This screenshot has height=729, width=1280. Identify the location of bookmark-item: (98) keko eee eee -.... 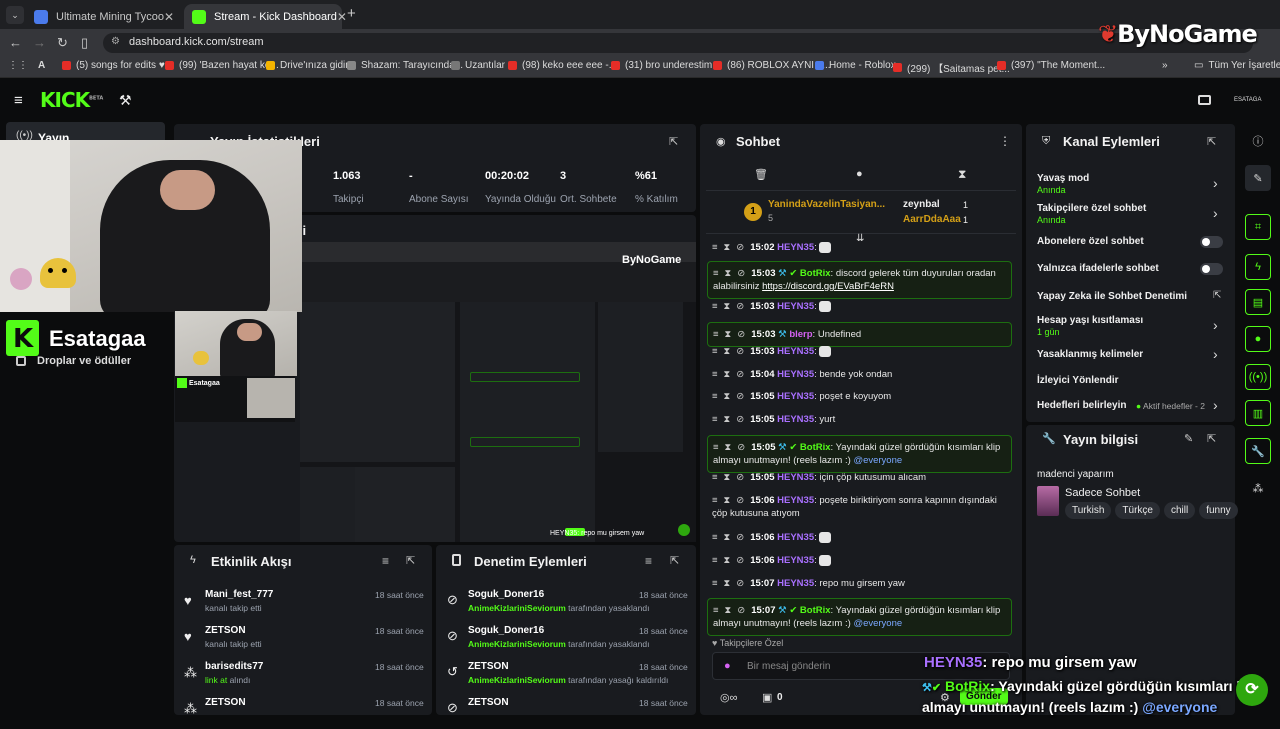
(562, 65).